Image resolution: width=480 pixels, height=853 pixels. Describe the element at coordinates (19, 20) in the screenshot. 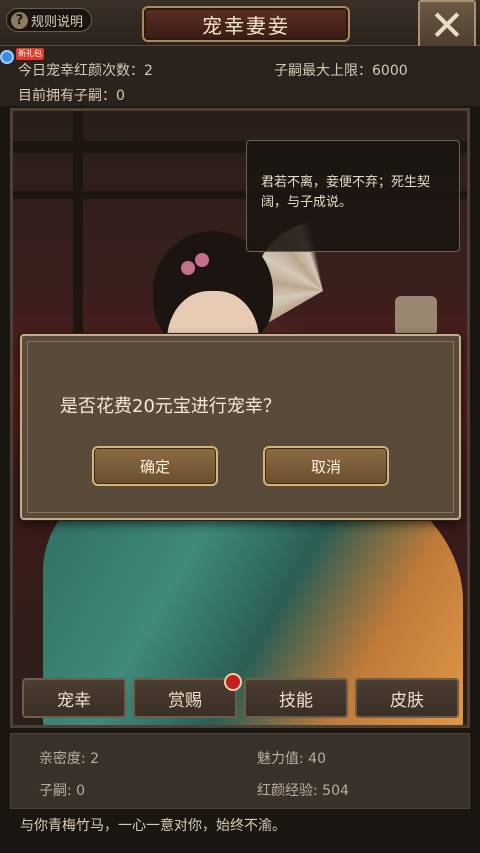

I see `question-icon: ?` at that location.